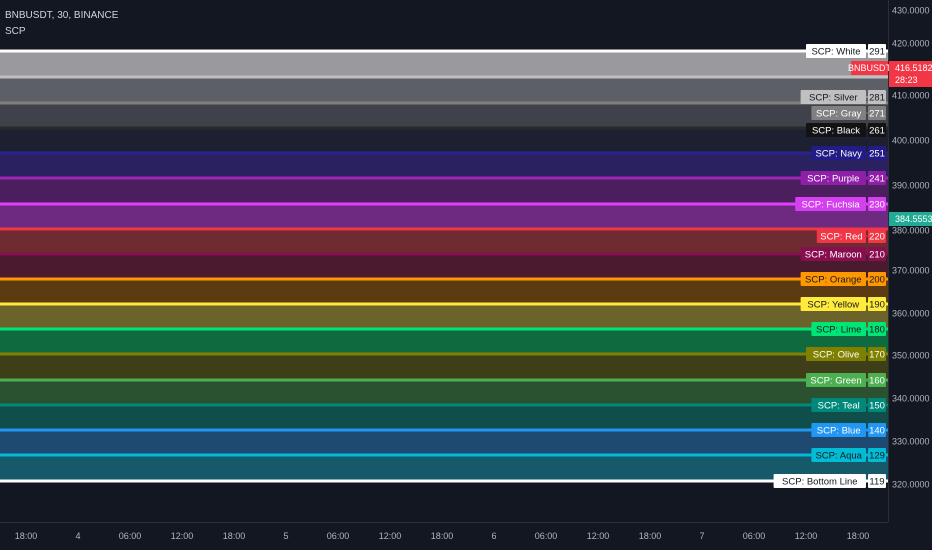 The height and width of the screenshot is (550, 932). I want to click on band-label: SCP: Black 261, so click(846, 130).